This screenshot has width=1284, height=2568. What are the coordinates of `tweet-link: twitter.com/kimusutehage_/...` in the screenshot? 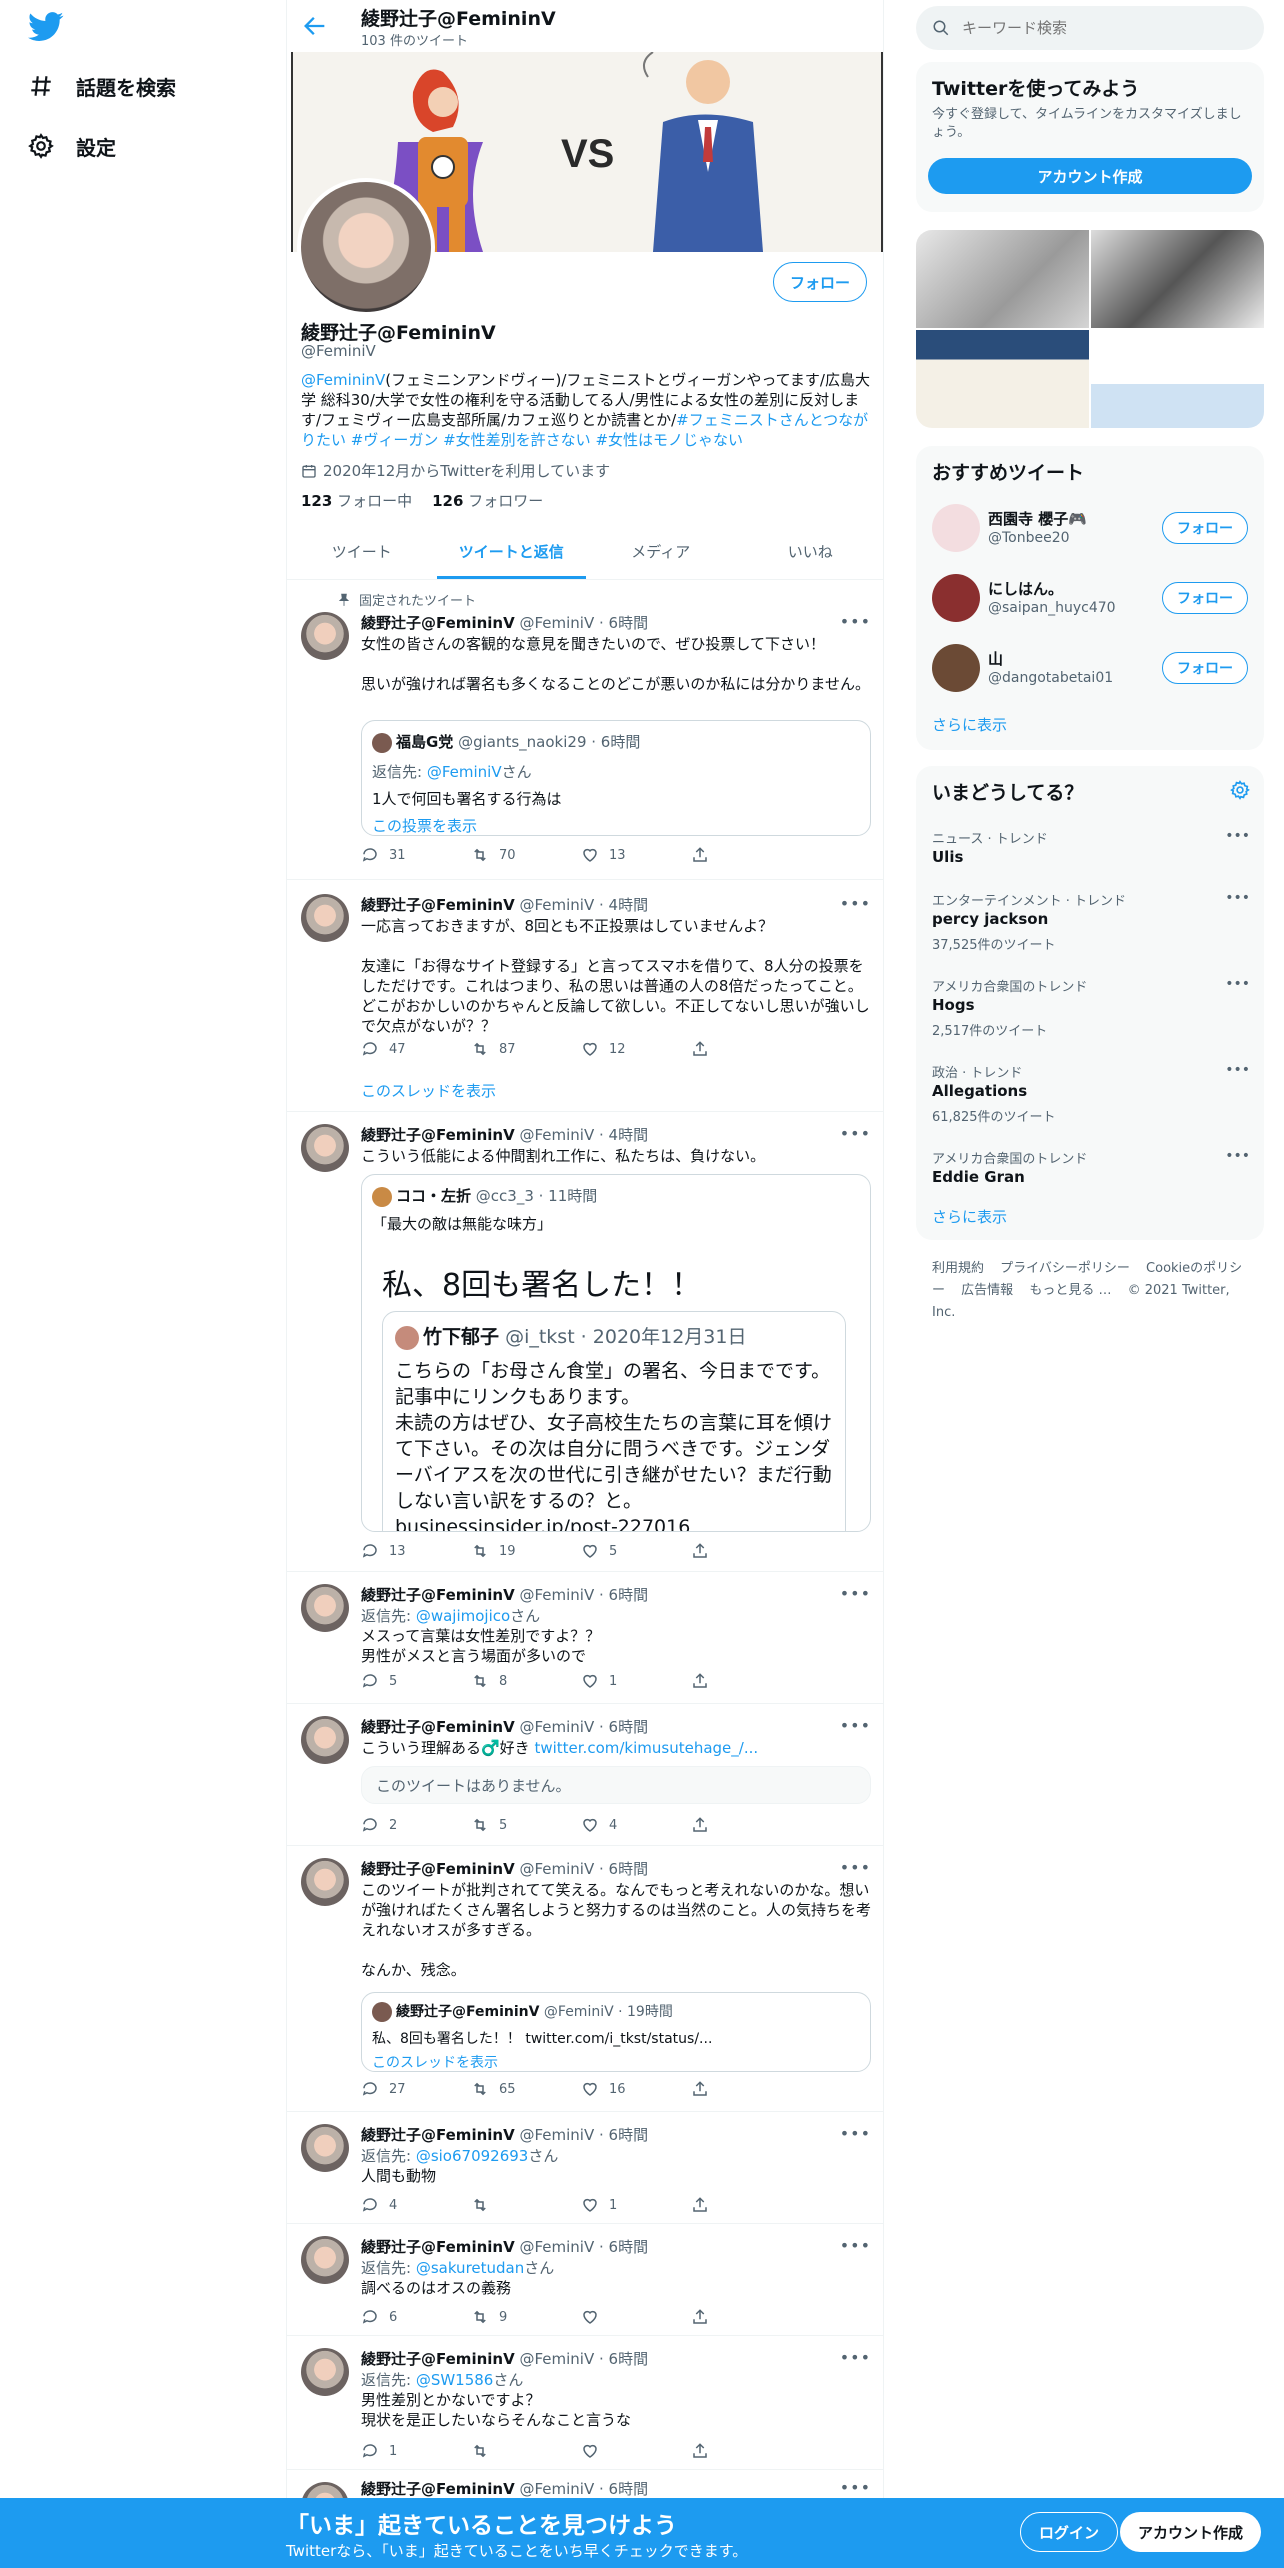 It's located at (646, 1748).